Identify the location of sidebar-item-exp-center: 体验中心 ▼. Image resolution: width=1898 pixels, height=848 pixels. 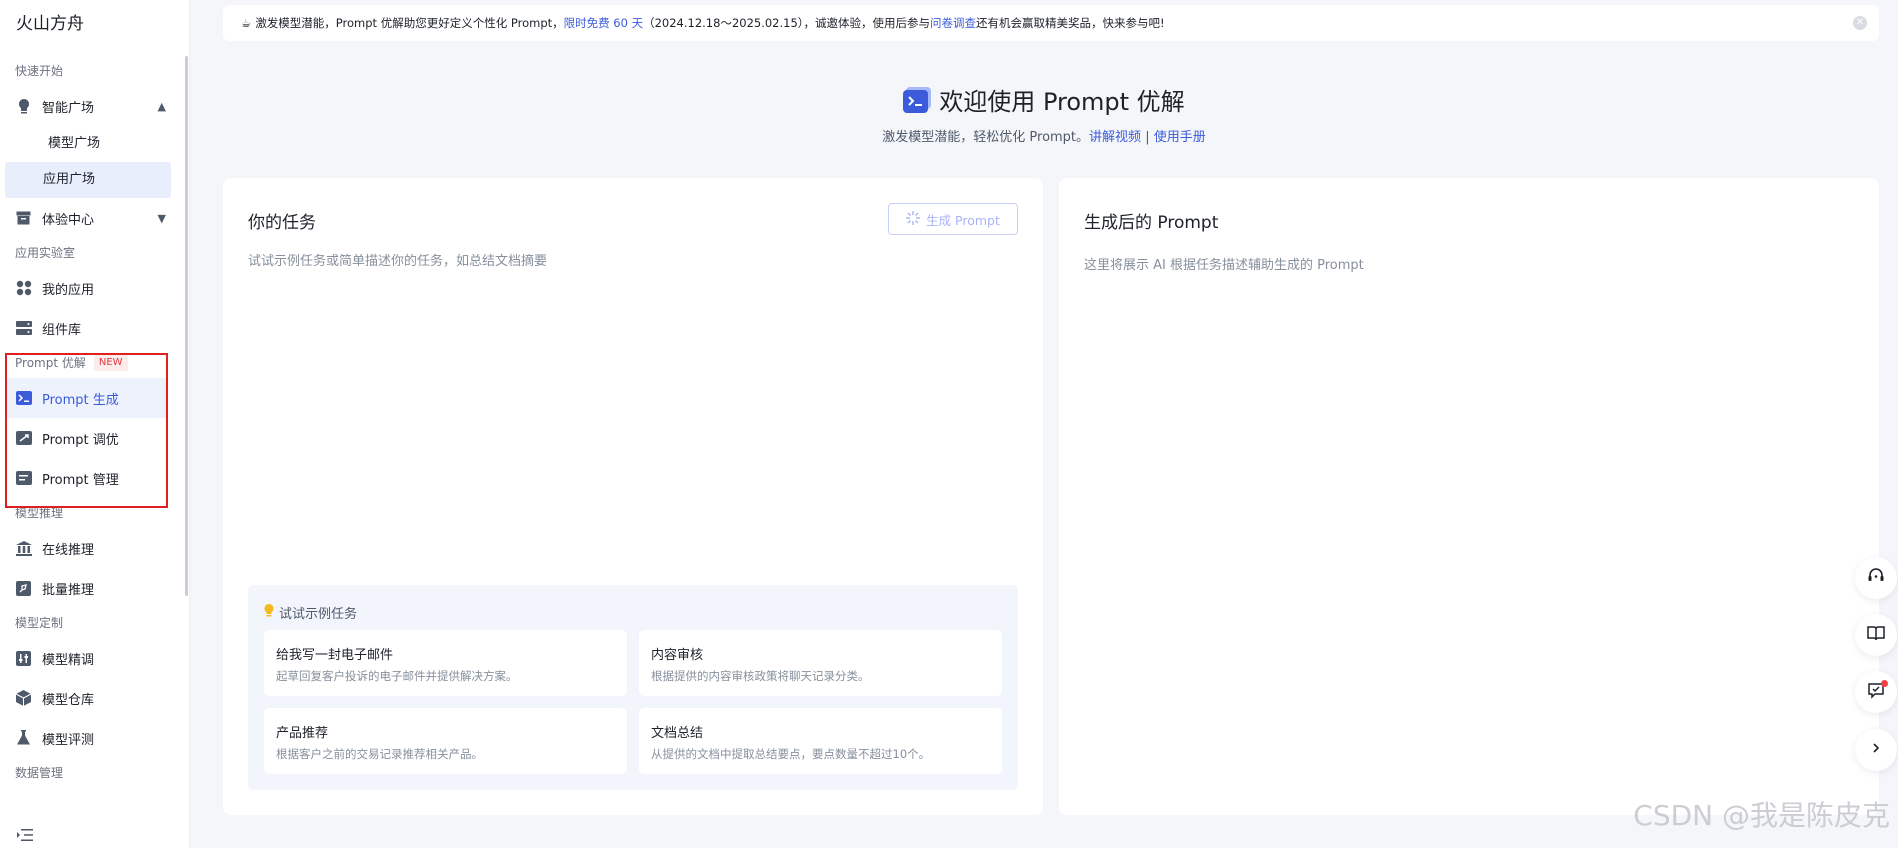
(93, 218).